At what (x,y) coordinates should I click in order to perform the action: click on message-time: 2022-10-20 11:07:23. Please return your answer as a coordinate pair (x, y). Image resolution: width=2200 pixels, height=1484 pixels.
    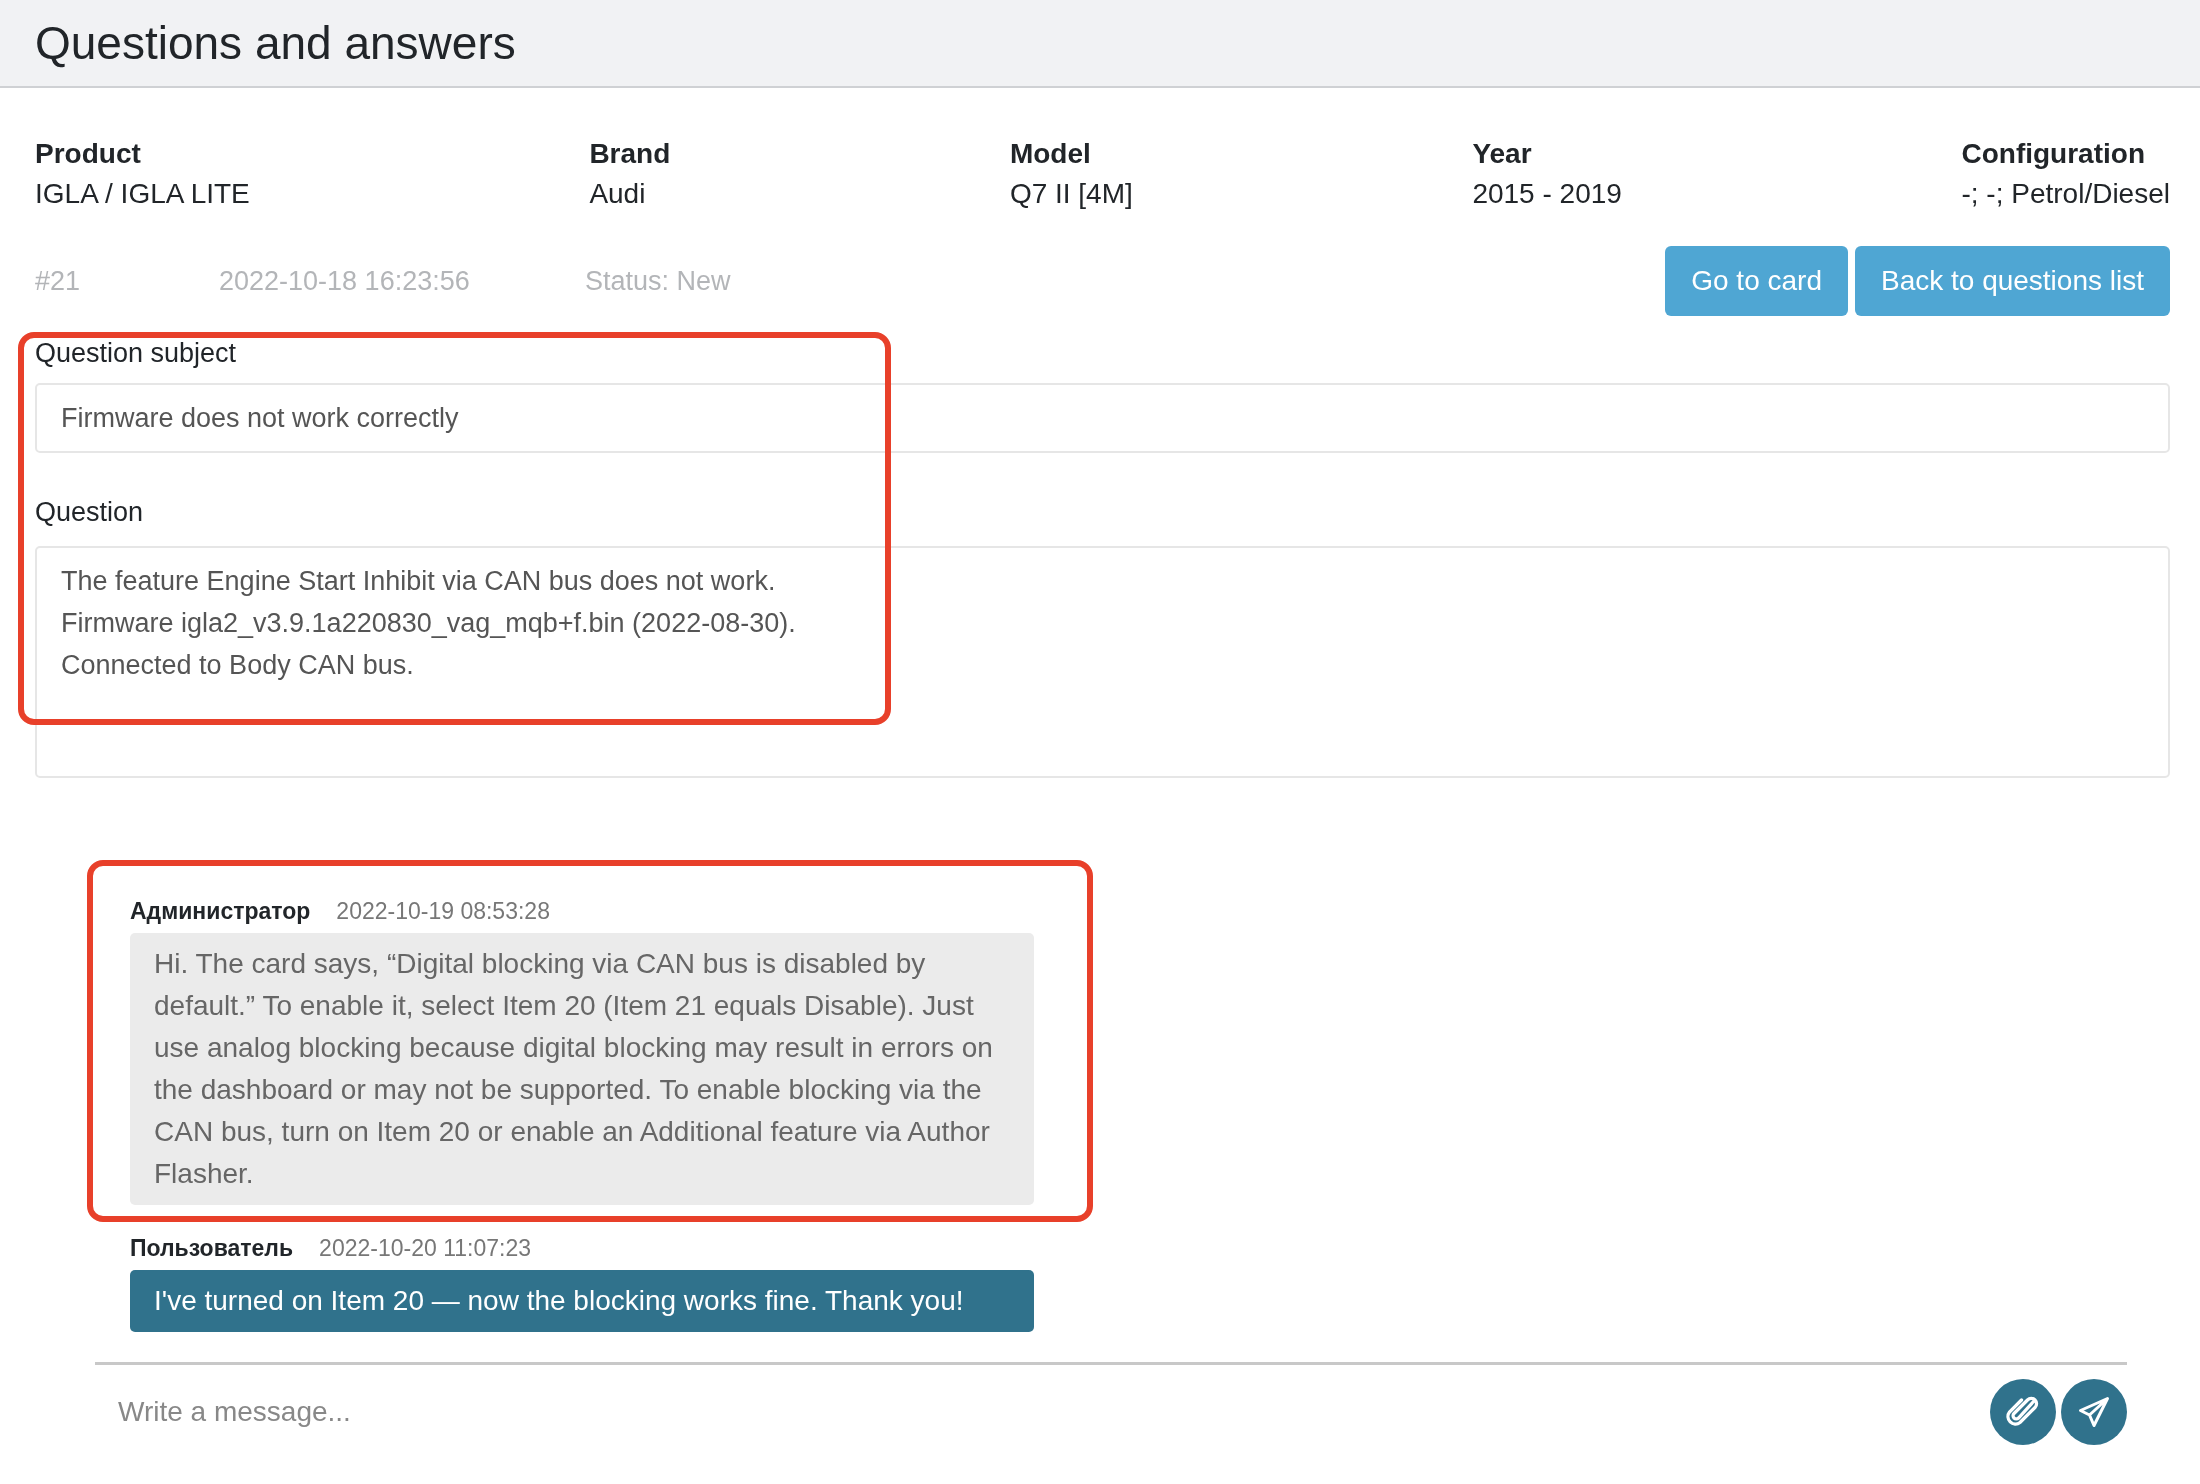
    Looking at the image, I should click on (425, 1248).